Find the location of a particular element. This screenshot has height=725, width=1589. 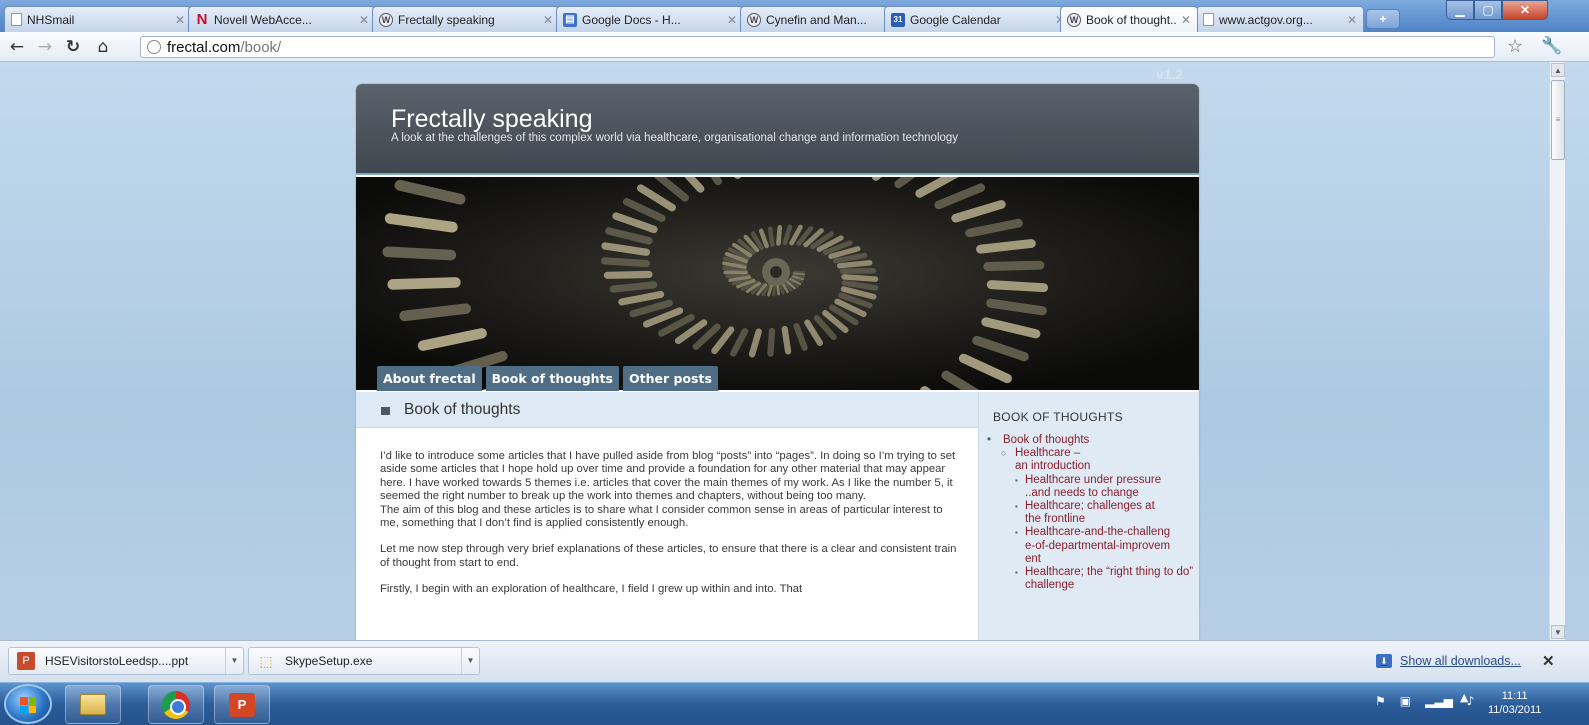

nav-about-frectal: About frectal is located at coordinates (429, 378).